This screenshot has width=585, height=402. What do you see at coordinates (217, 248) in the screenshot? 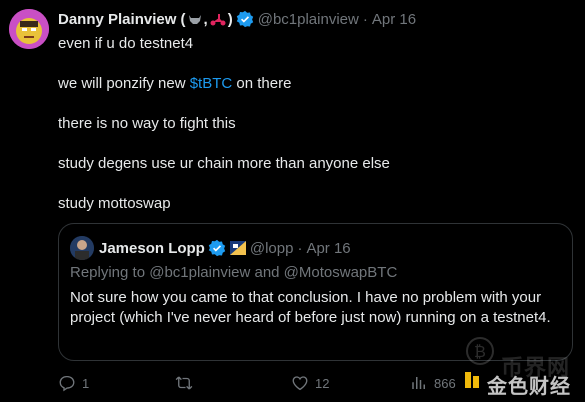
I see `quoted-verified-badge-icon` at bounding box center [217, 248].